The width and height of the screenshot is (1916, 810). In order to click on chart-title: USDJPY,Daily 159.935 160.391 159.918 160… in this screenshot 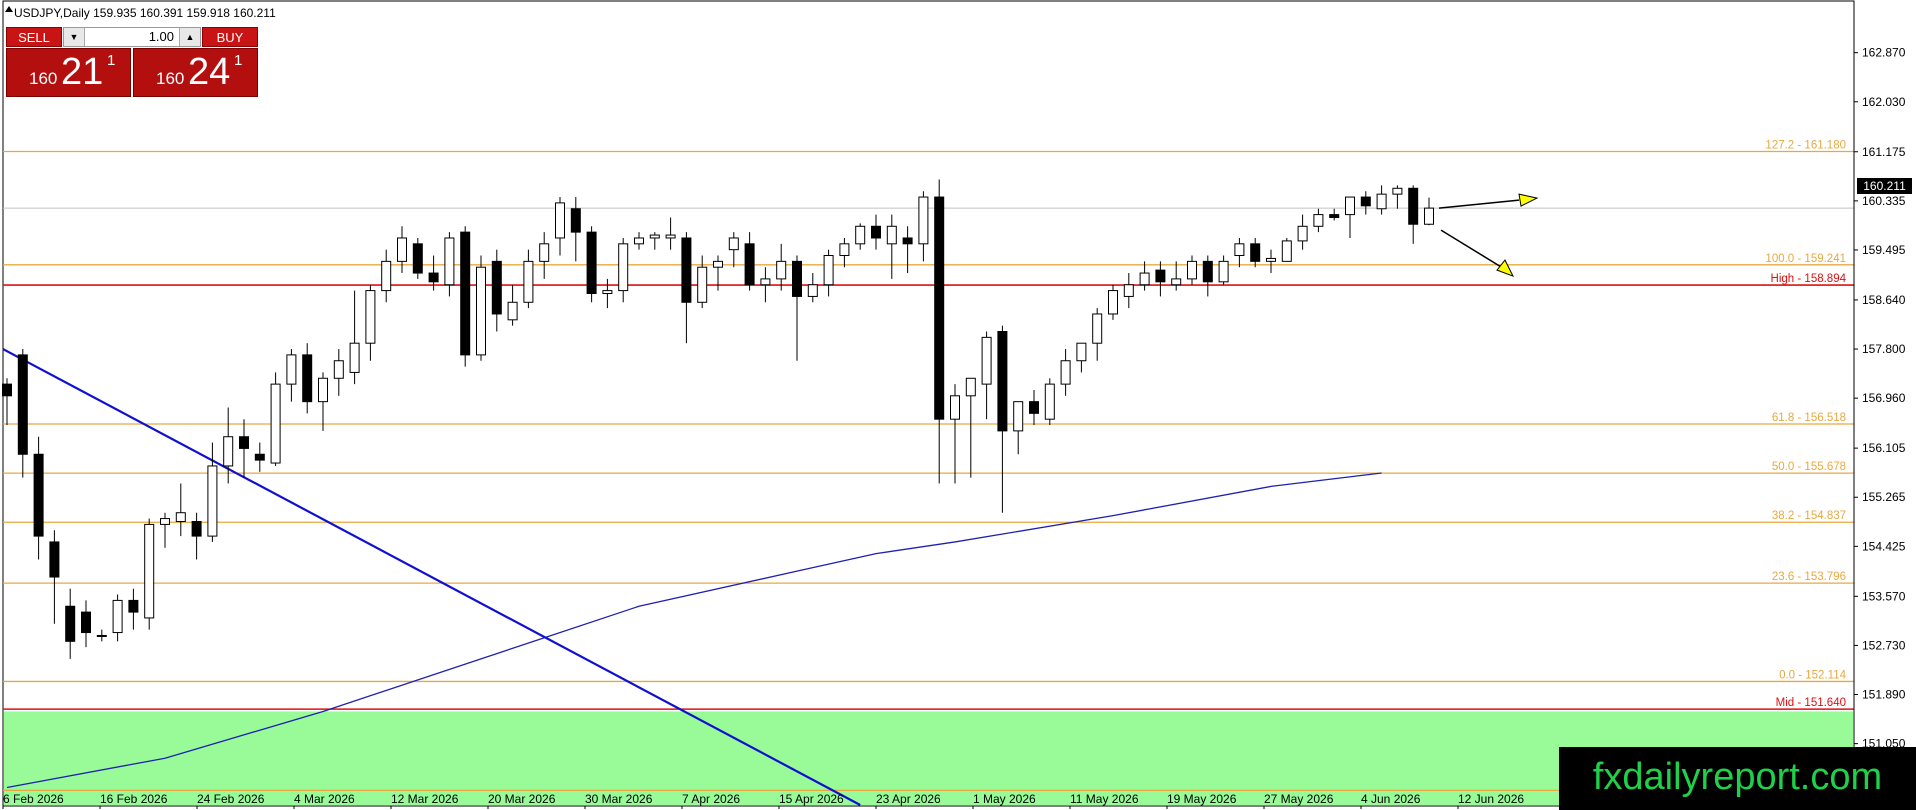, I will do `click(145, 13)`.